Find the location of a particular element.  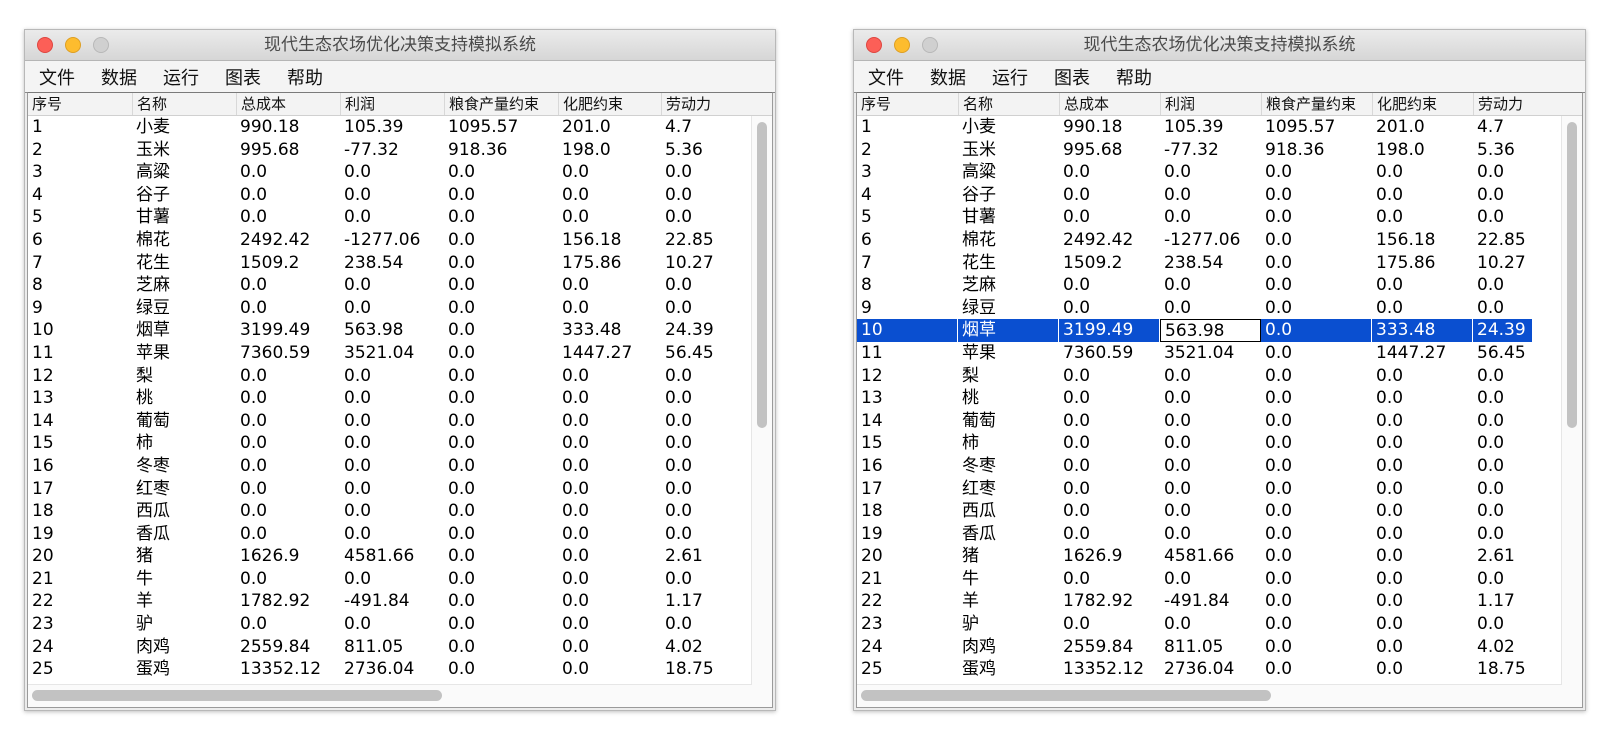

table-row: 9 绿豆 0.0 0.0 0.0 0.0 0.0 is located at coordinates (400, 308).